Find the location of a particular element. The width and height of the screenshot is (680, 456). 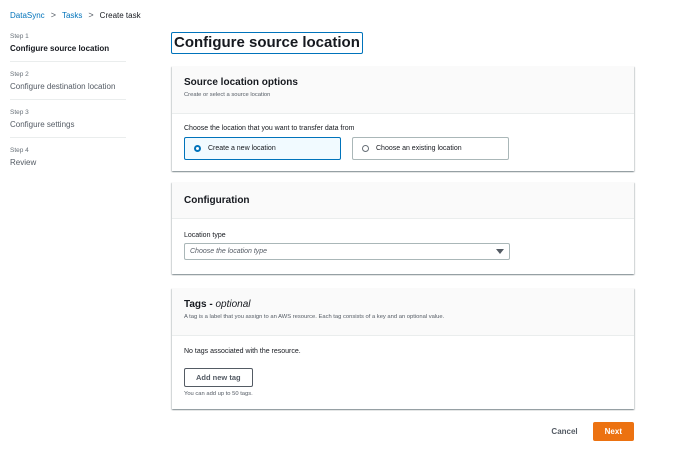

step-title: Review is located at coordinates (23, 162).